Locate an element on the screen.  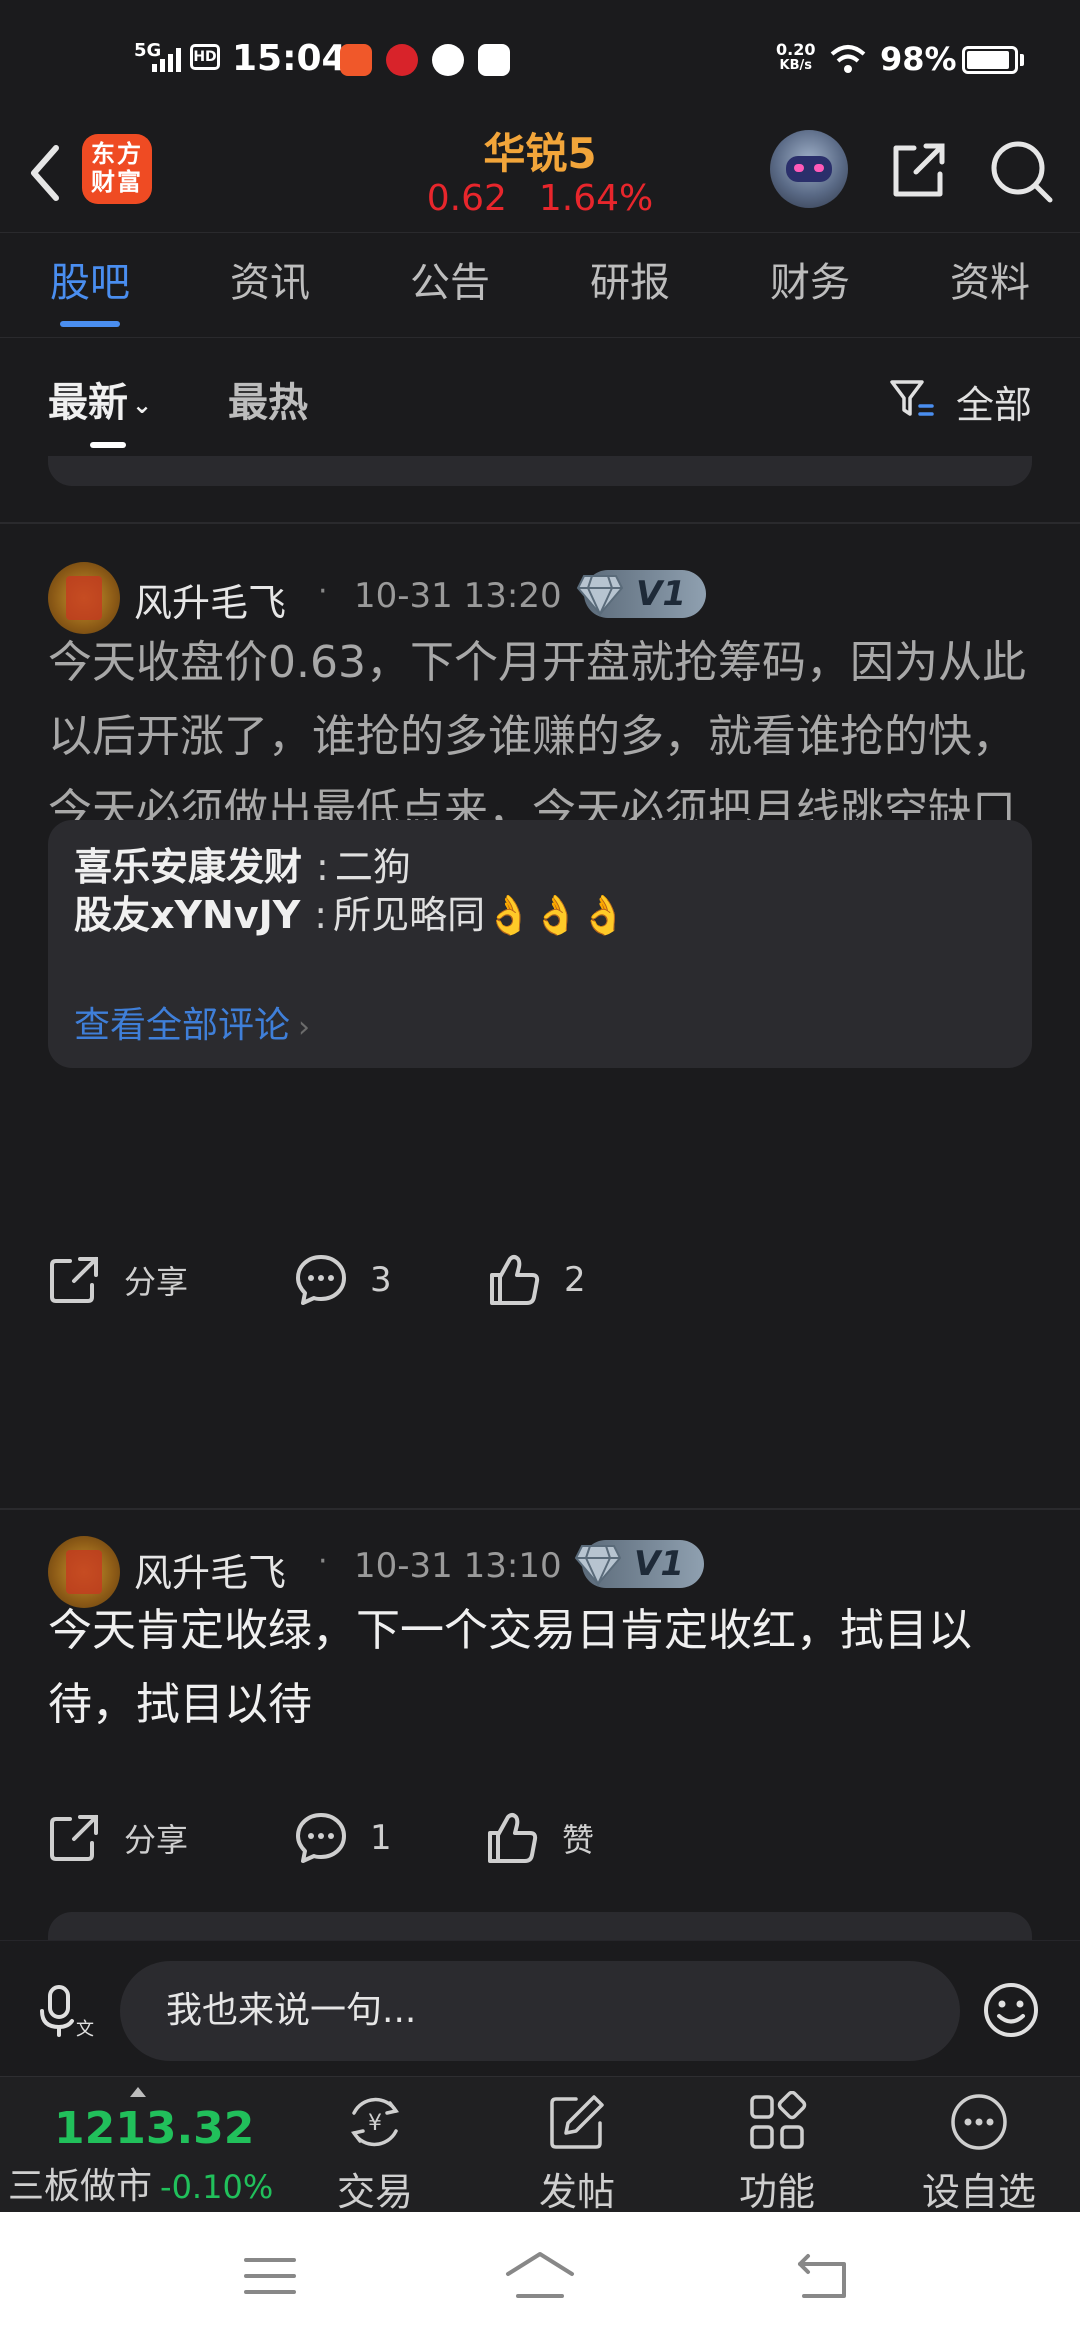
filter-icon is located at coordinates (912, 400).